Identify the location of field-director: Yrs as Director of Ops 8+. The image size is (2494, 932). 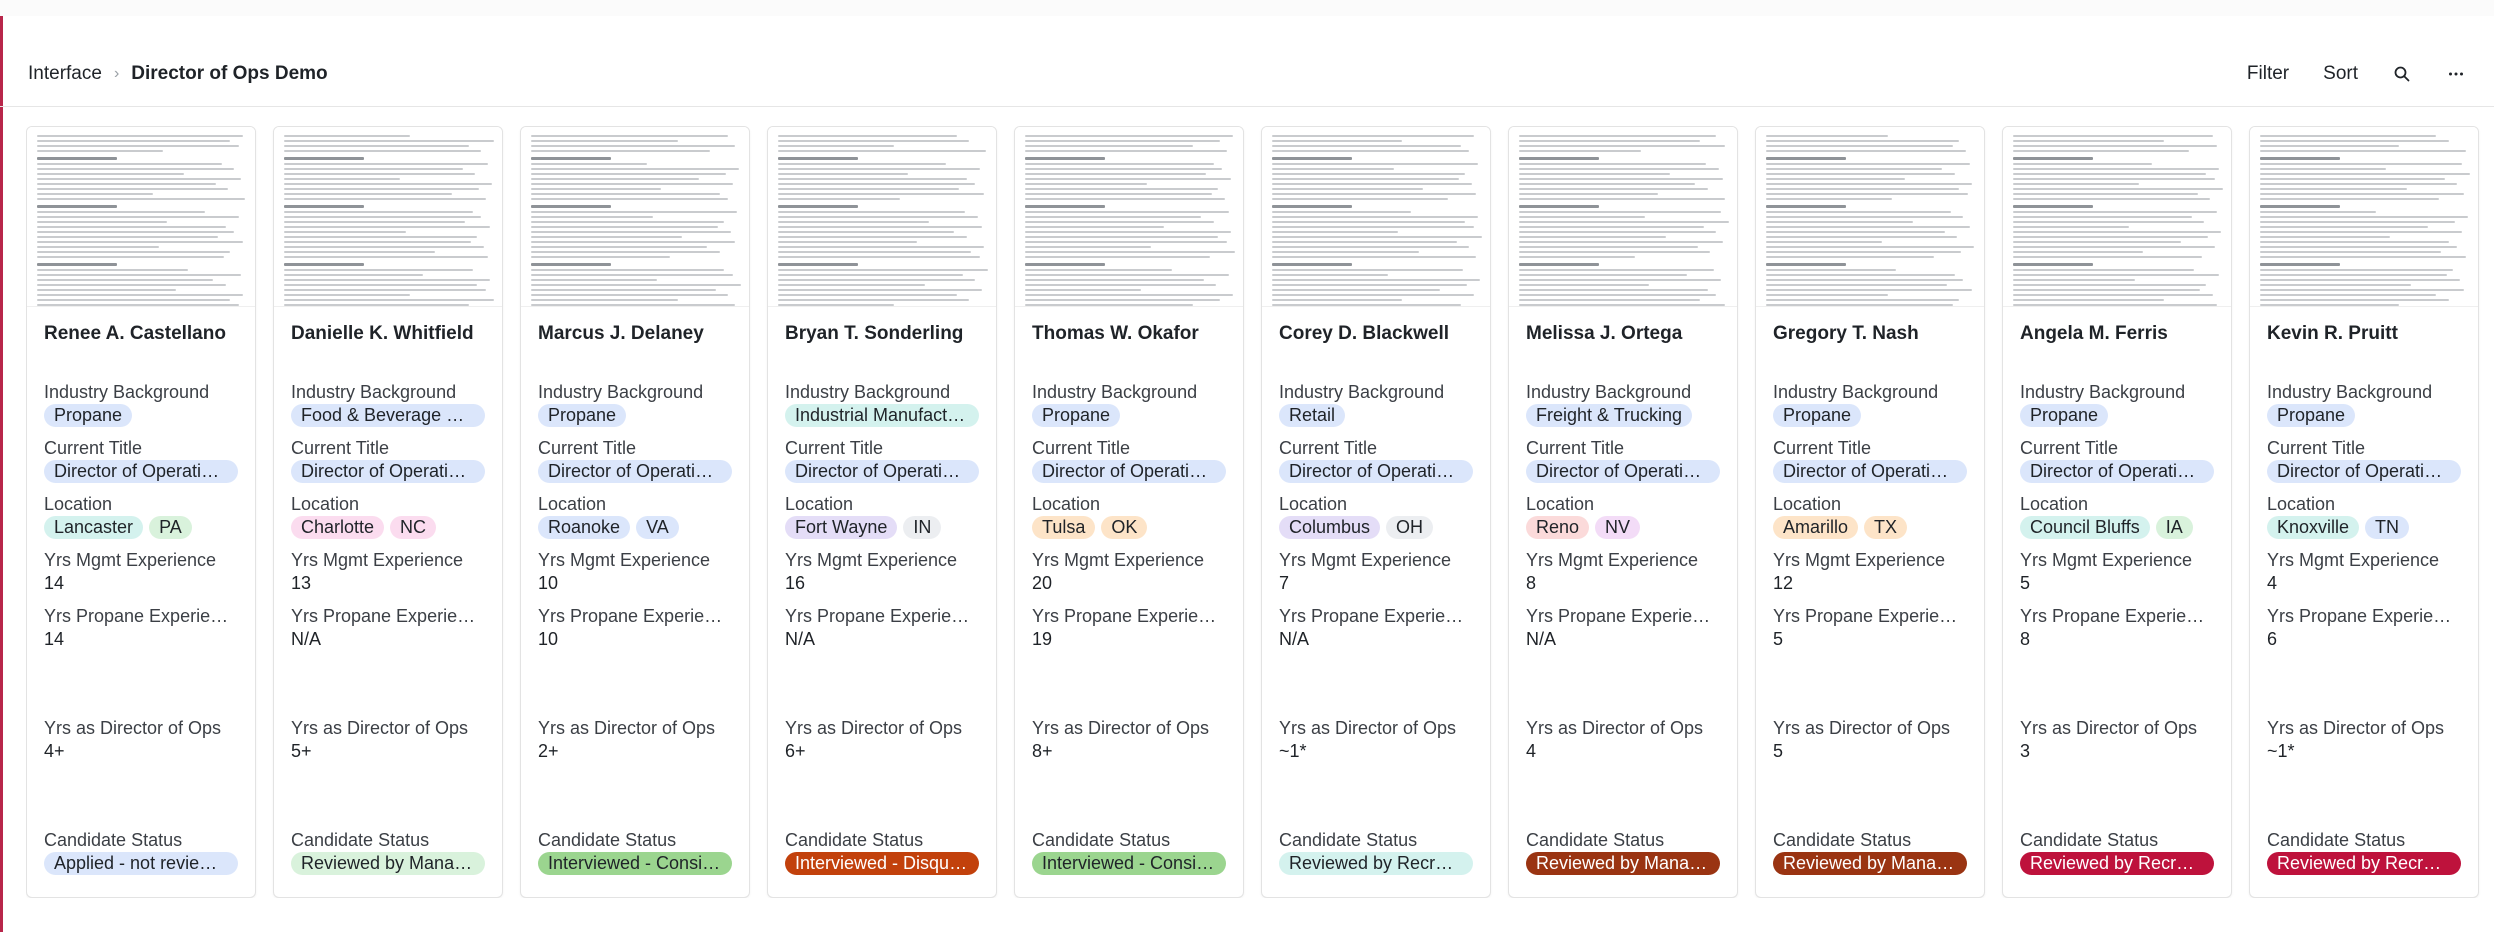
(1129, 740).